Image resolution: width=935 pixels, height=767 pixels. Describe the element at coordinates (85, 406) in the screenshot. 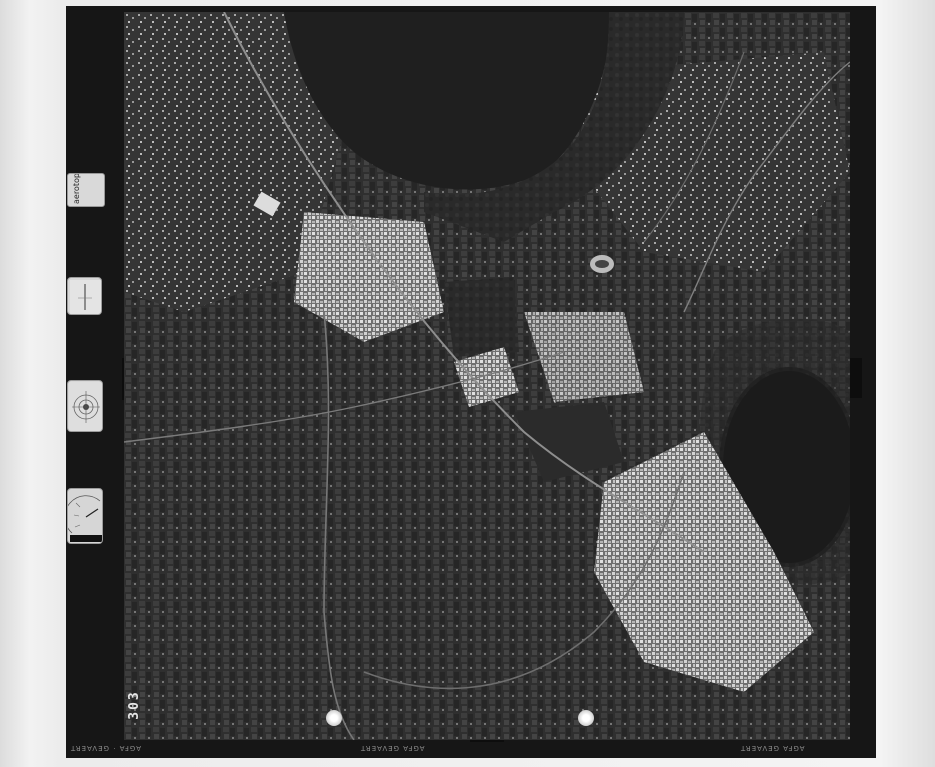

I see `level-bubble-icon` at that location.